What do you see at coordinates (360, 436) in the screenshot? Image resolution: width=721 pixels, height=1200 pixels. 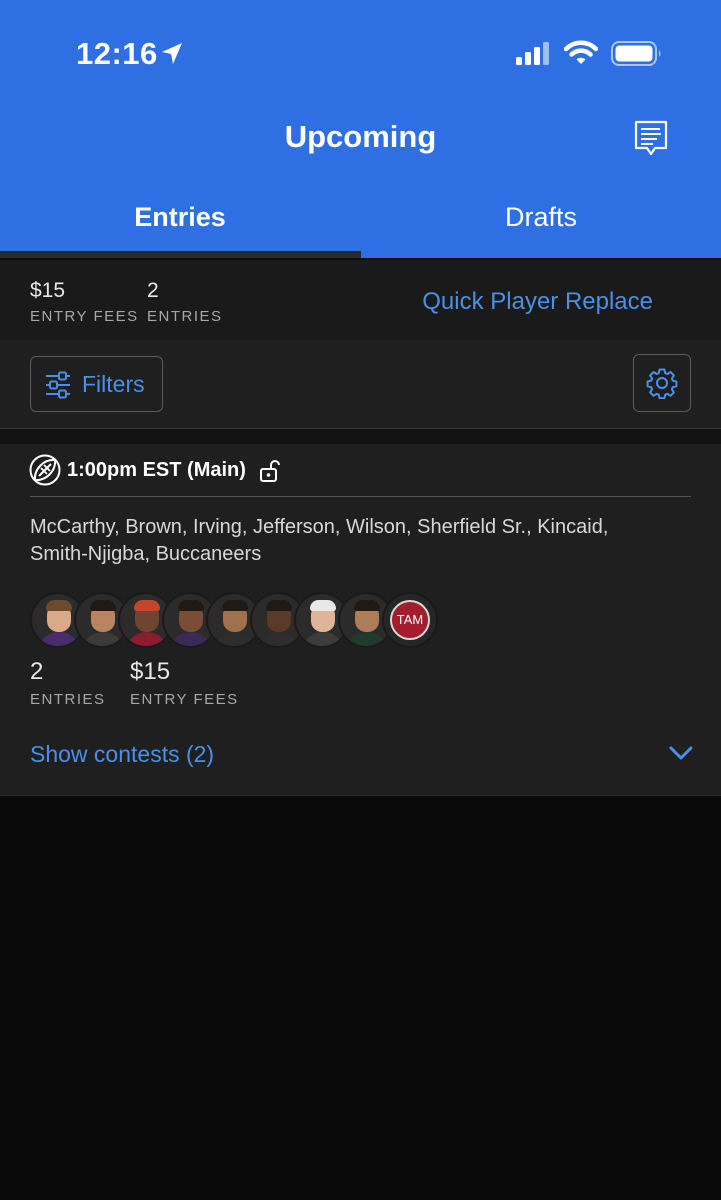 I see `section-divider` at bounding box center [360, 436].